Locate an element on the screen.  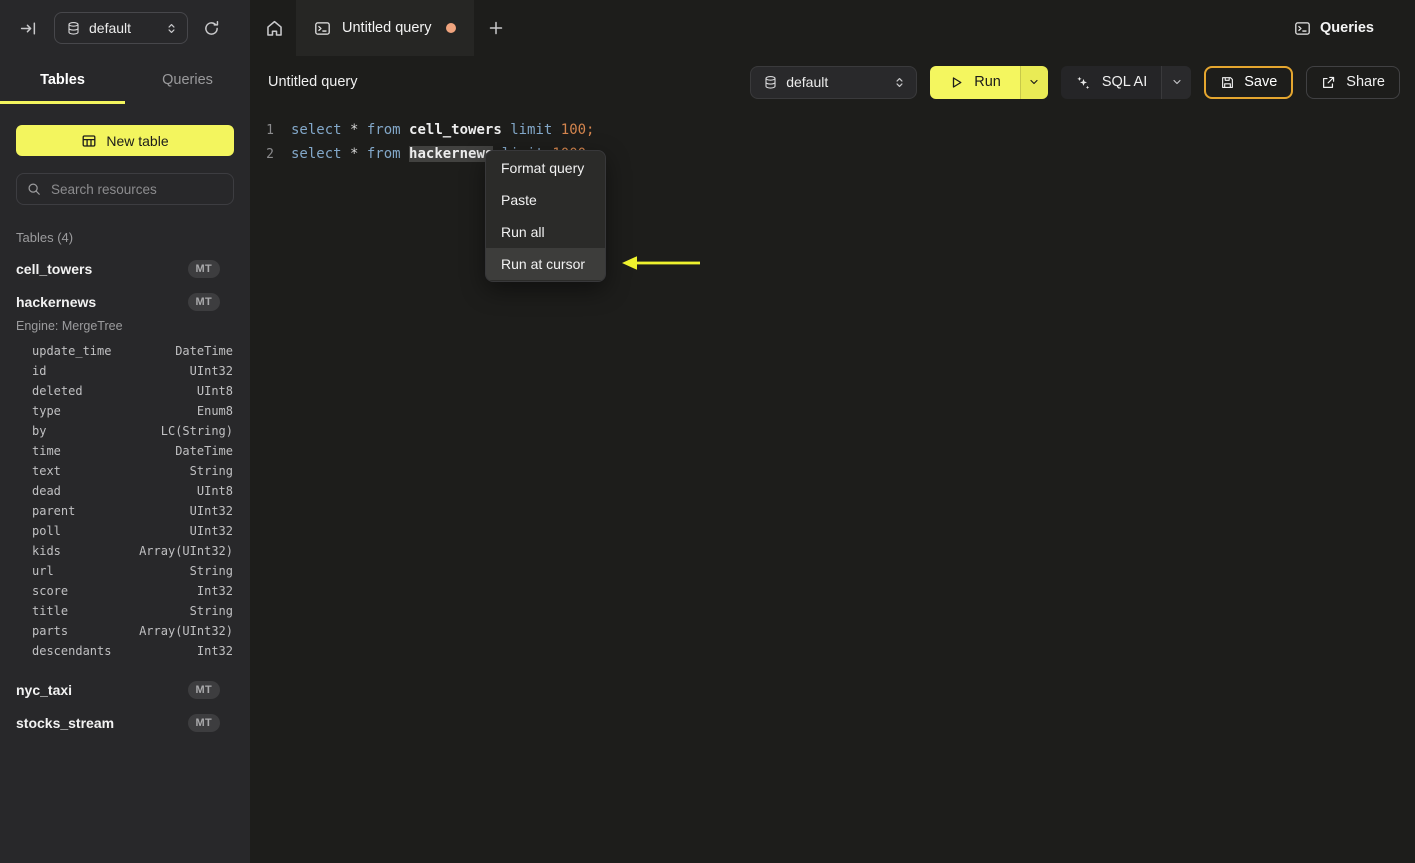
table-row: stocks_stream MT is located at coordinates (125, 722).